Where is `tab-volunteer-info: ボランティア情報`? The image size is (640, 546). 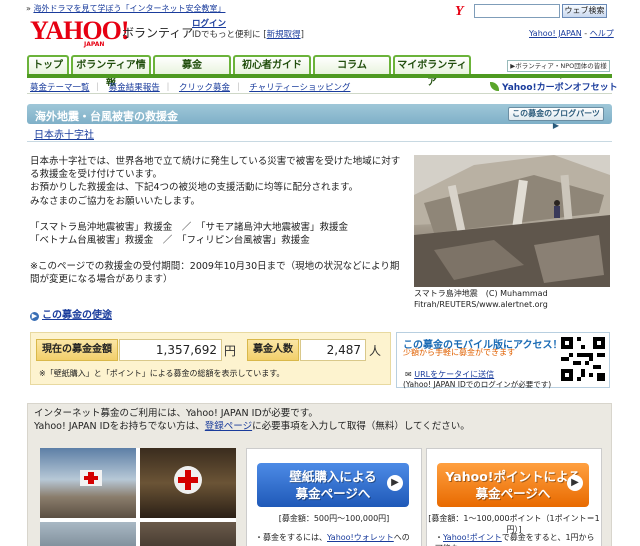 tab-volunteer-info: ボランティア情報 is located at coordinates (111, 71).